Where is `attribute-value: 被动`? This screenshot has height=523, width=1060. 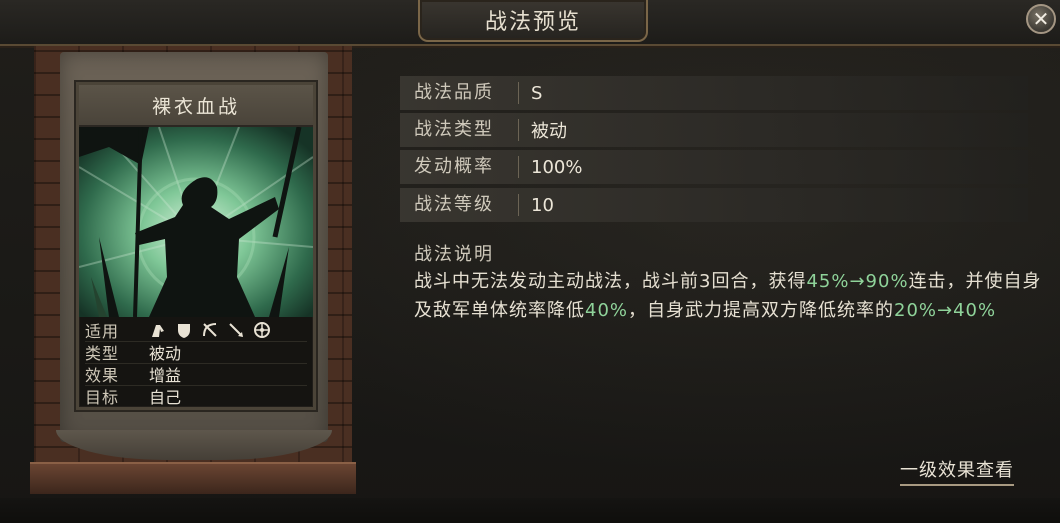
attribute-value: 被动 is located at coordinates (549, 131).